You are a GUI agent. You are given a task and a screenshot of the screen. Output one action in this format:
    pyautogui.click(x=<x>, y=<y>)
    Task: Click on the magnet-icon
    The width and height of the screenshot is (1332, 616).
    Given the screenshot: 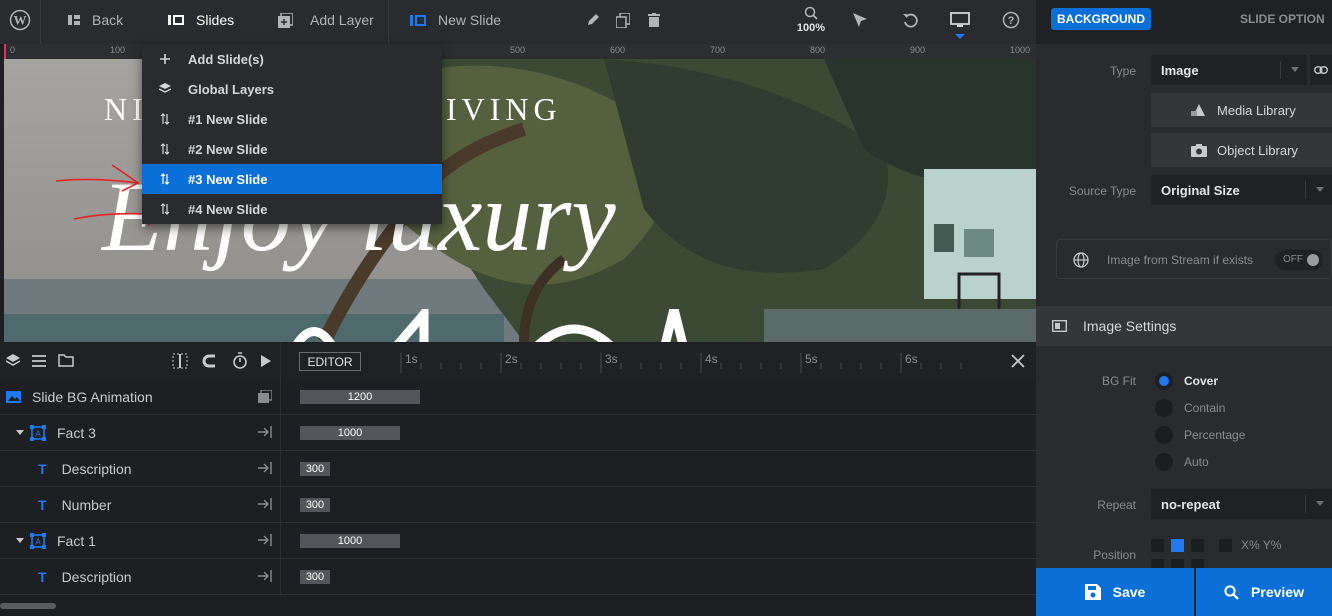 What is the action you would take?
    pyautogui.click(x=210, y=361)
    